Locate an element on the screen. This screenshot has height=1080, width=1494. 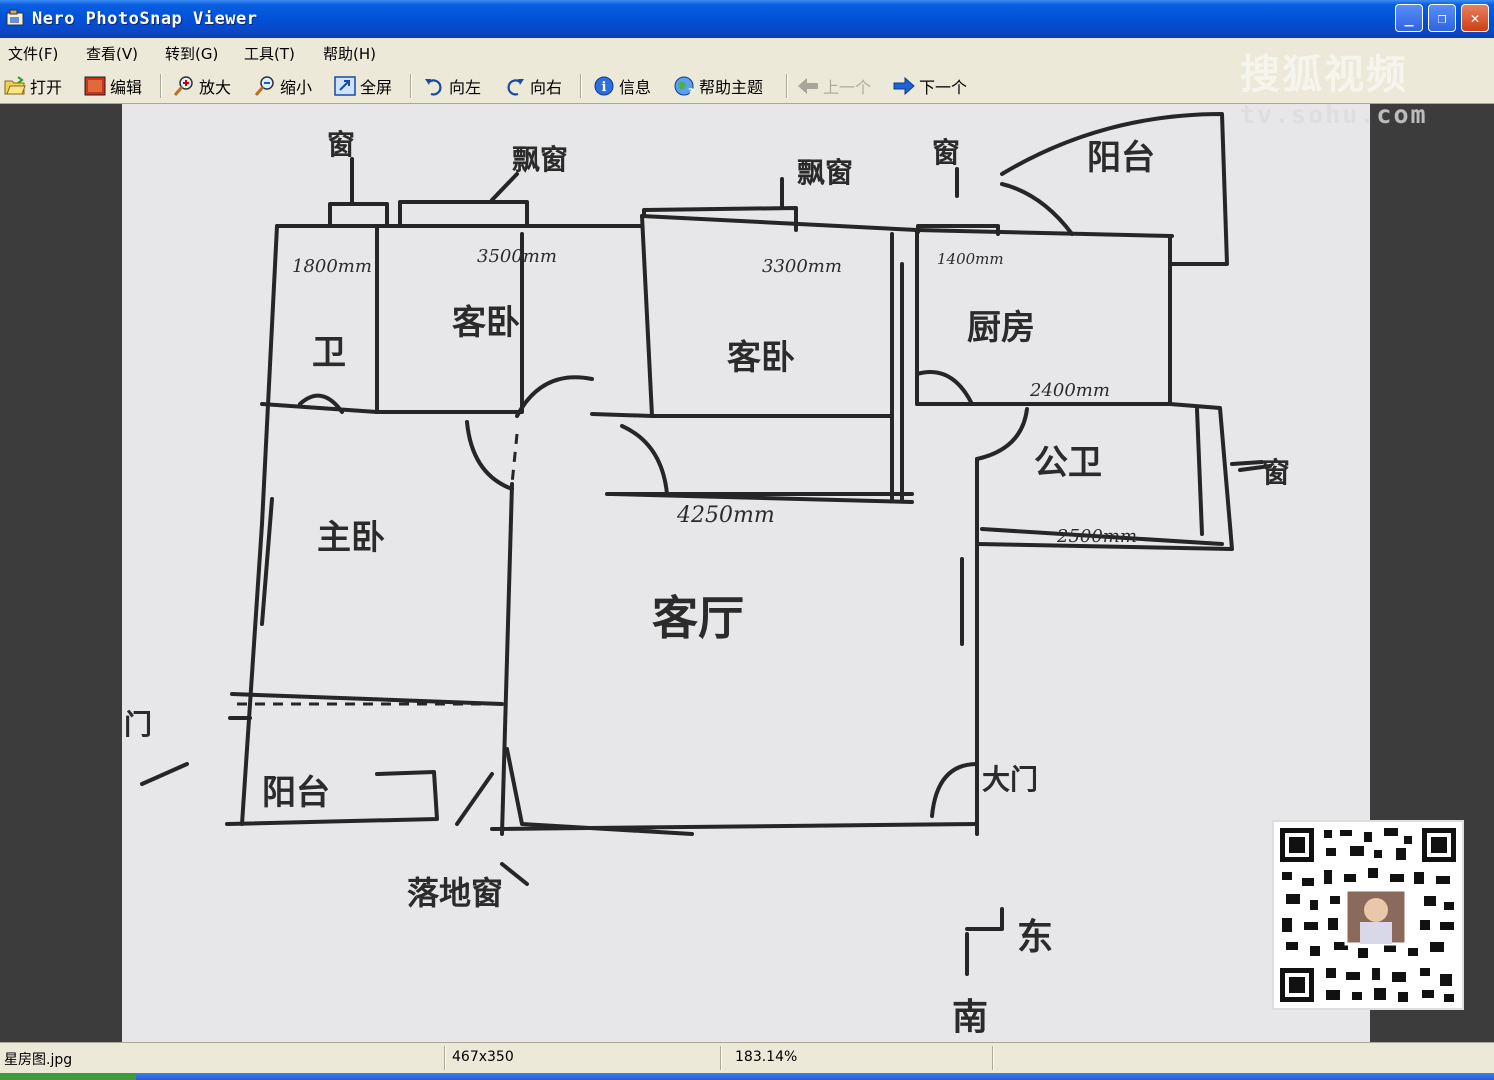
arrow-left-icon is located at coordinates (808, 86).